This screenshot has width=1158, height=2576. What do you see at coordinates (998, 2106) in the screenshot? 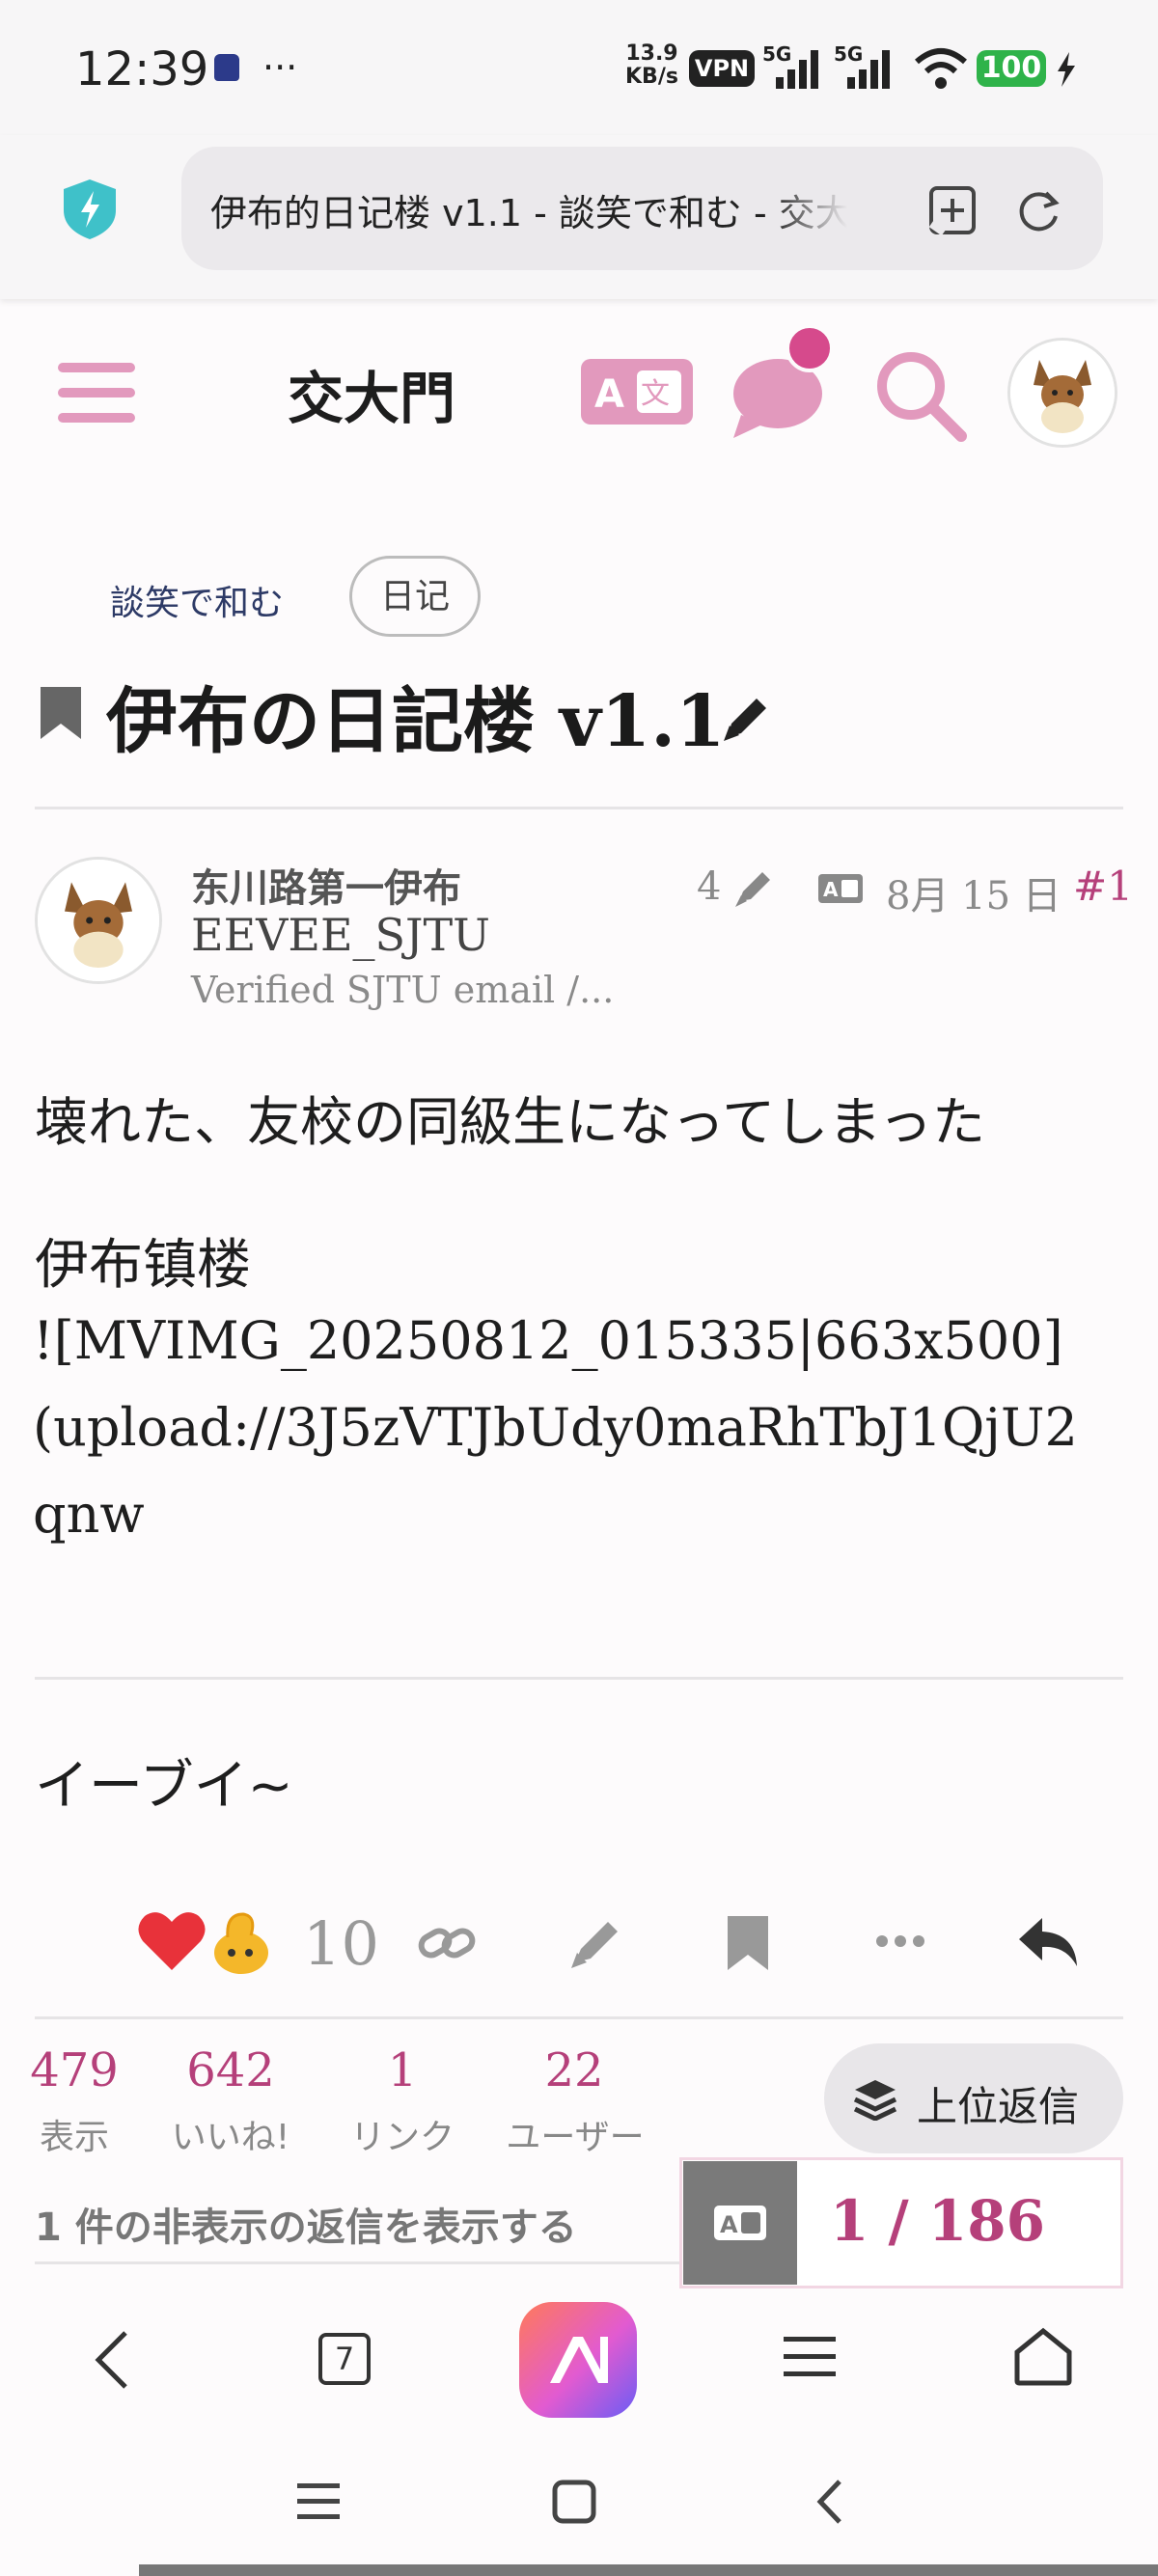
I see `top-replies-label: 上位返信` at bounding box center [998, 2106].